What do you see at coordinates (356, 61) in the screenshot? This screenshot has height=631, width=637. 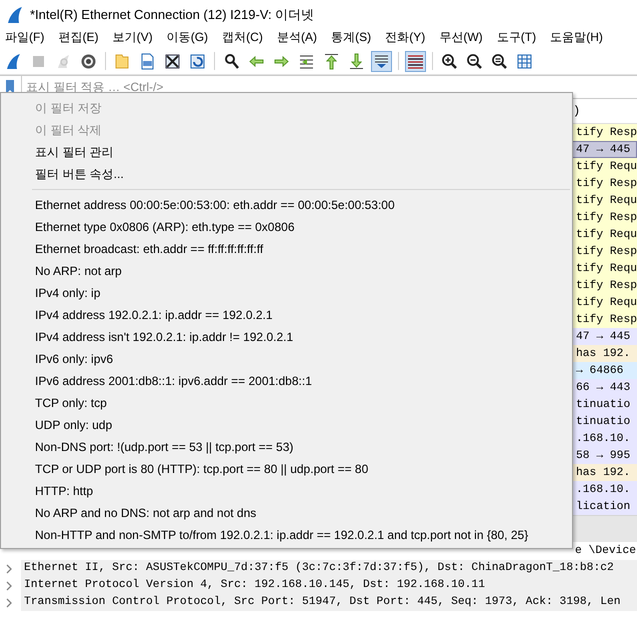 I see `down-arrow-icon` at bounding box center [356, 61].